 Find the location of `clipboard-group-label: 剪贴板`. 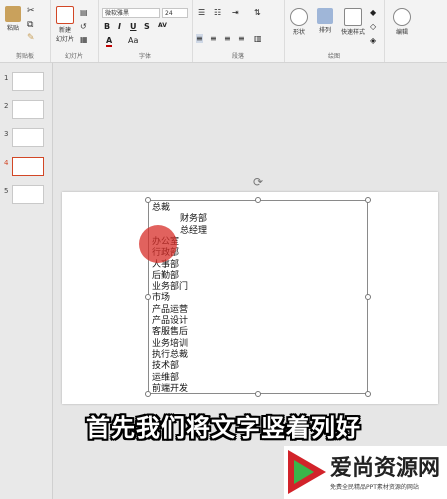

clipboard-group-label: 剪贴板 is located at coordinates (24, 56).